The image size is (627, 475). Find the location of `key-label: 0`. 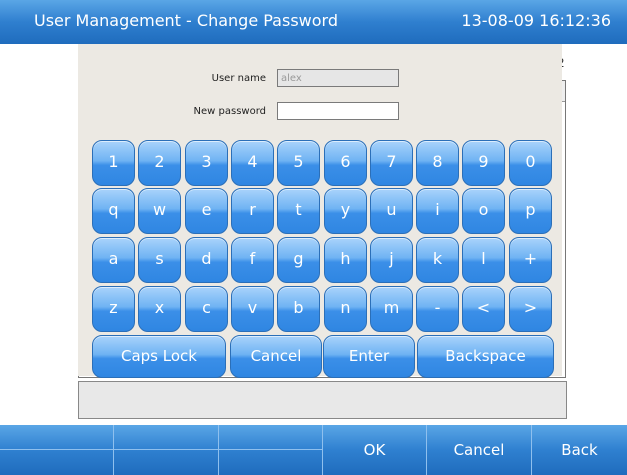

key-label: 0 is located at coordinates (530, 161).